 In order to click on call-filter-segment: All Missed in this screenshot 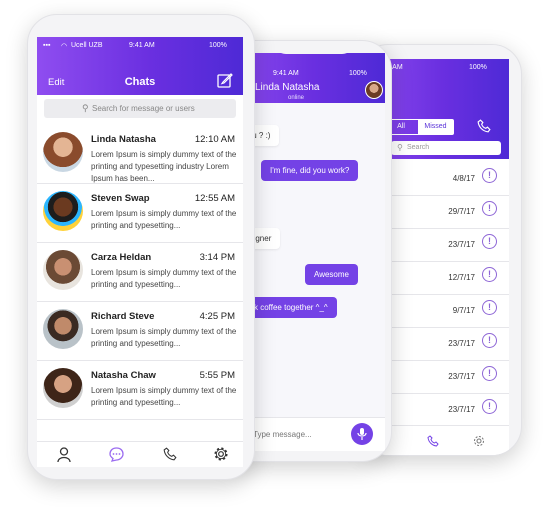, I will do `click(418, 127)`.